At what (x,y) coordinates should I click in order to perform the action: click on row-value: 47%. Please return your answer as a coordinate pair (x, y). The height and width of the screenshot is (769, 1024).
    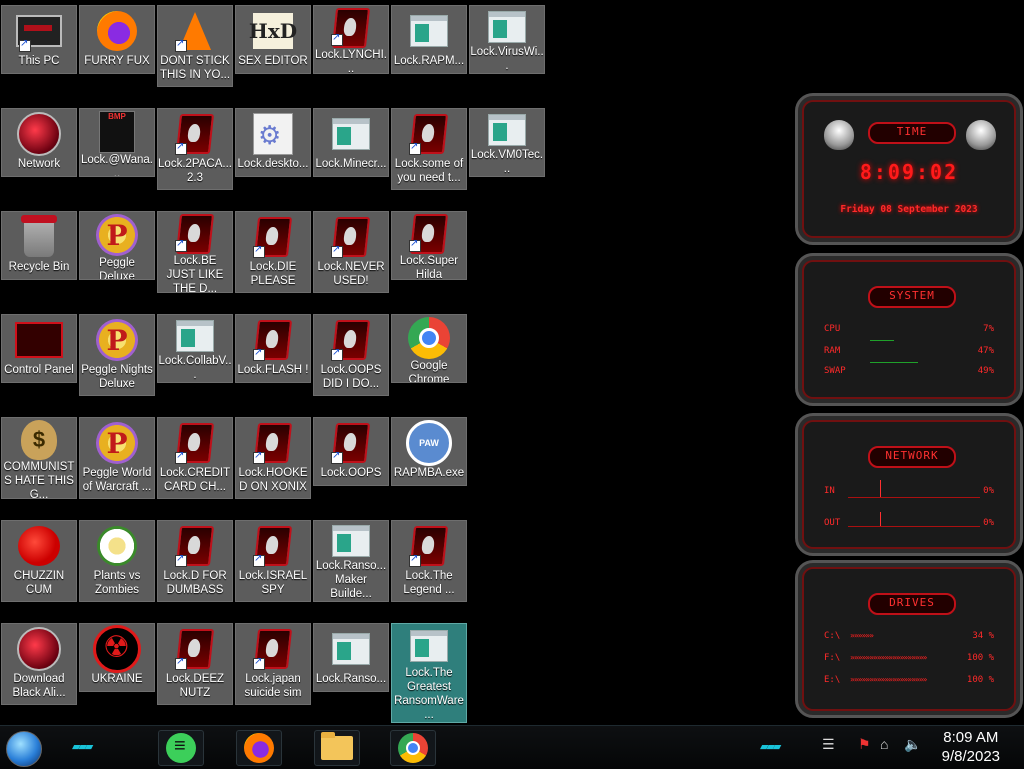
    Looking at the image, I should click on (985, 351).